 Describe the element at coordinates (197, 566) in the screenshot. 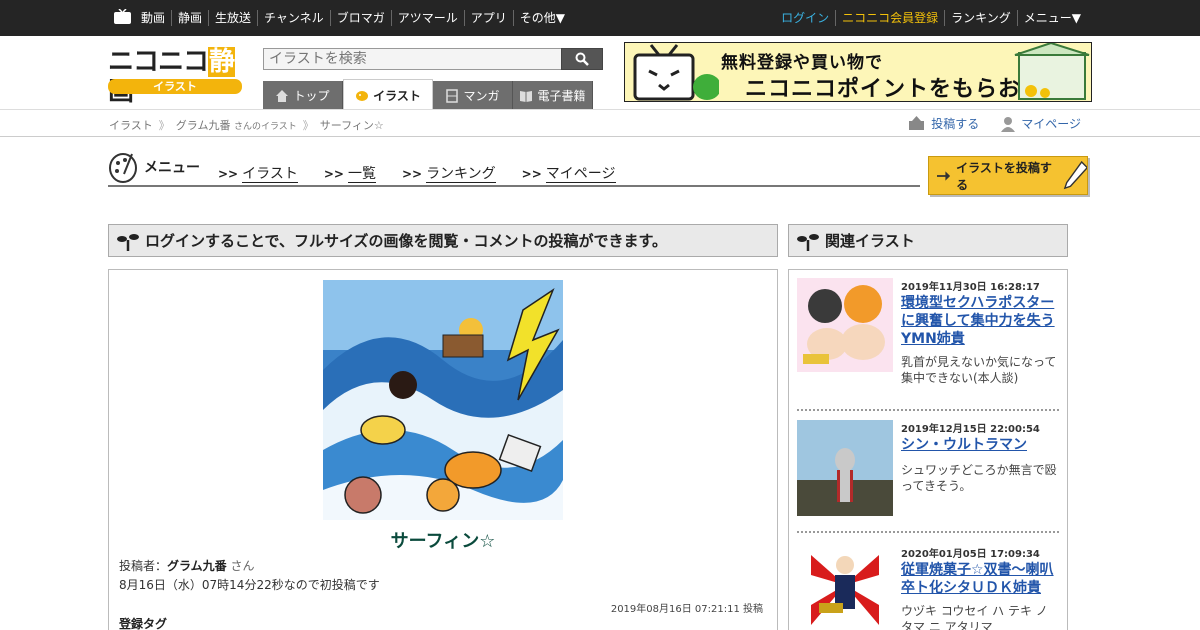

I see `poster-name: グラム九番` at that location.